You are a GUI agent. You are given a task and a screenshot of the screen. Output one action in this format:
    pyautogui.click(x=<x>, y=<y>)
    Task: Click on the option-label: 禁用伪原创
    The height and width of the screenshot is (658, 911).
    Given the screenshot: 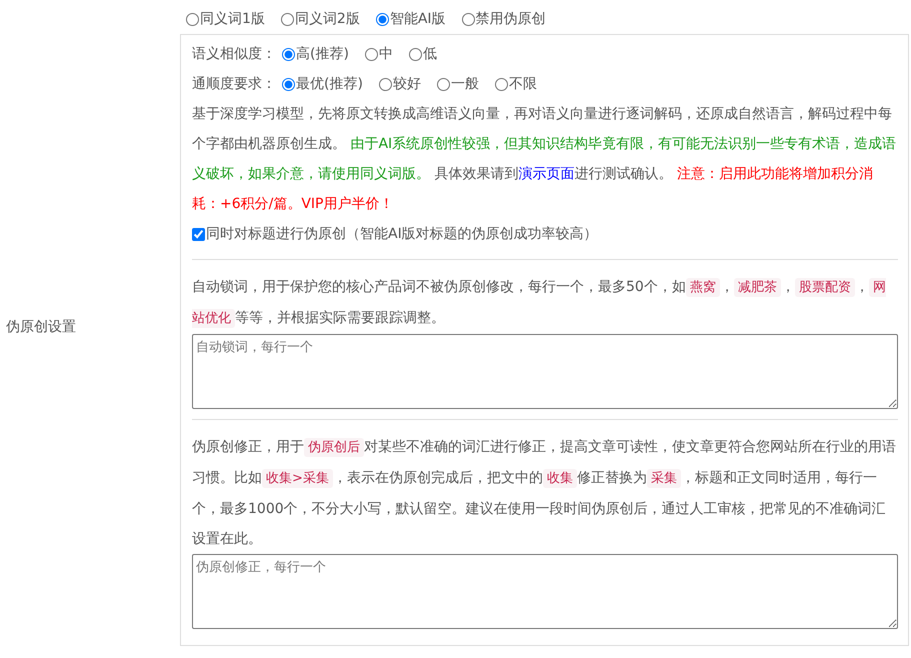 What is the action you would take?
    pyautogui.click(x=511, y=19)
    